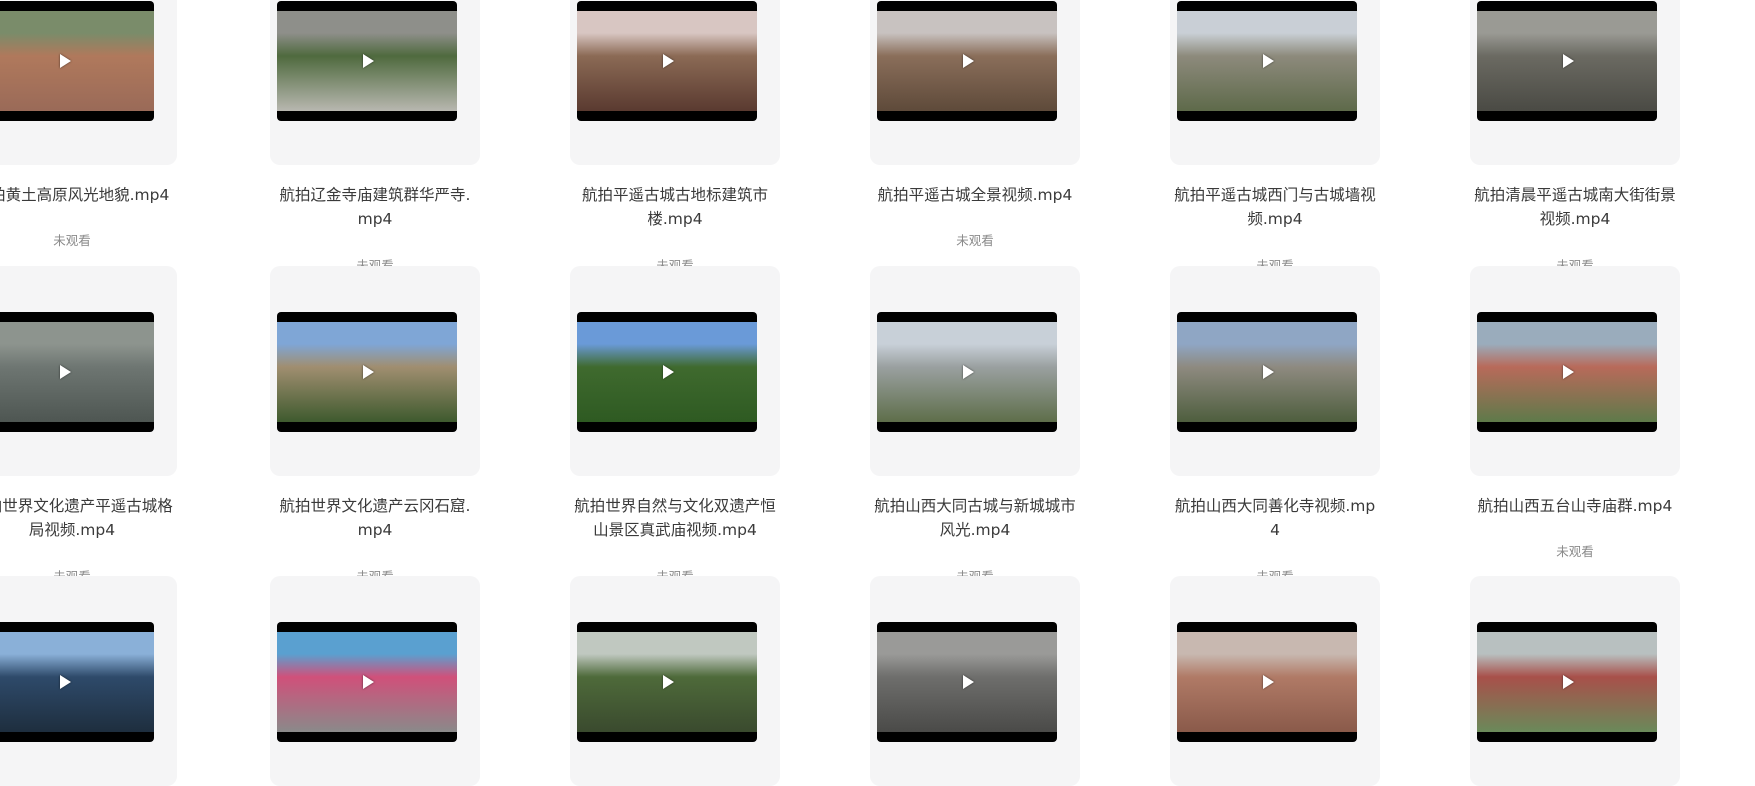 The image size is (1755, 786). What do you see at coordinates (975, 195) in the screenshot?
I see `video-title: 航拍平遥古城全景视频.mp4` at bounding box center [975, 195].